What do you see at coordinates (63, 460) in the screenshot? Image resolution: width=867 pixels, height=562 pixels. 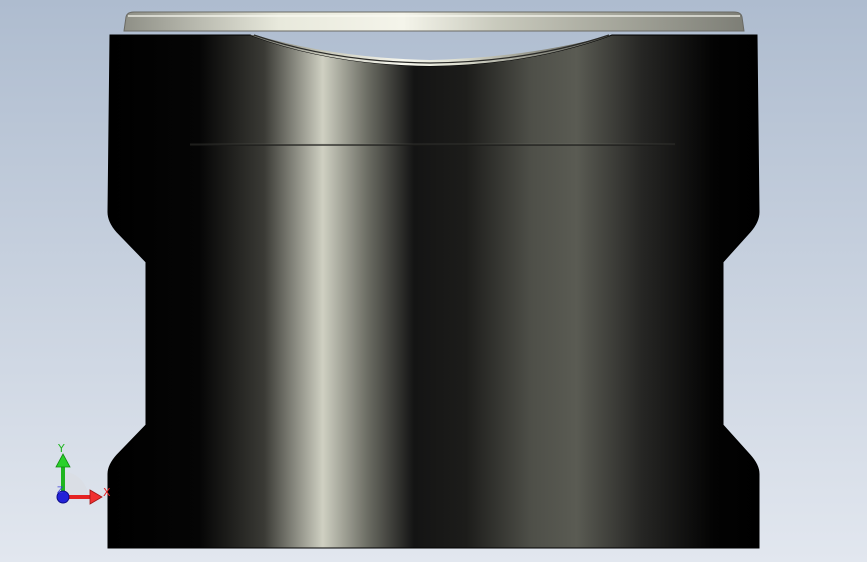 I see `y-axis-arrow-icon` at bounding box center [63, 460].